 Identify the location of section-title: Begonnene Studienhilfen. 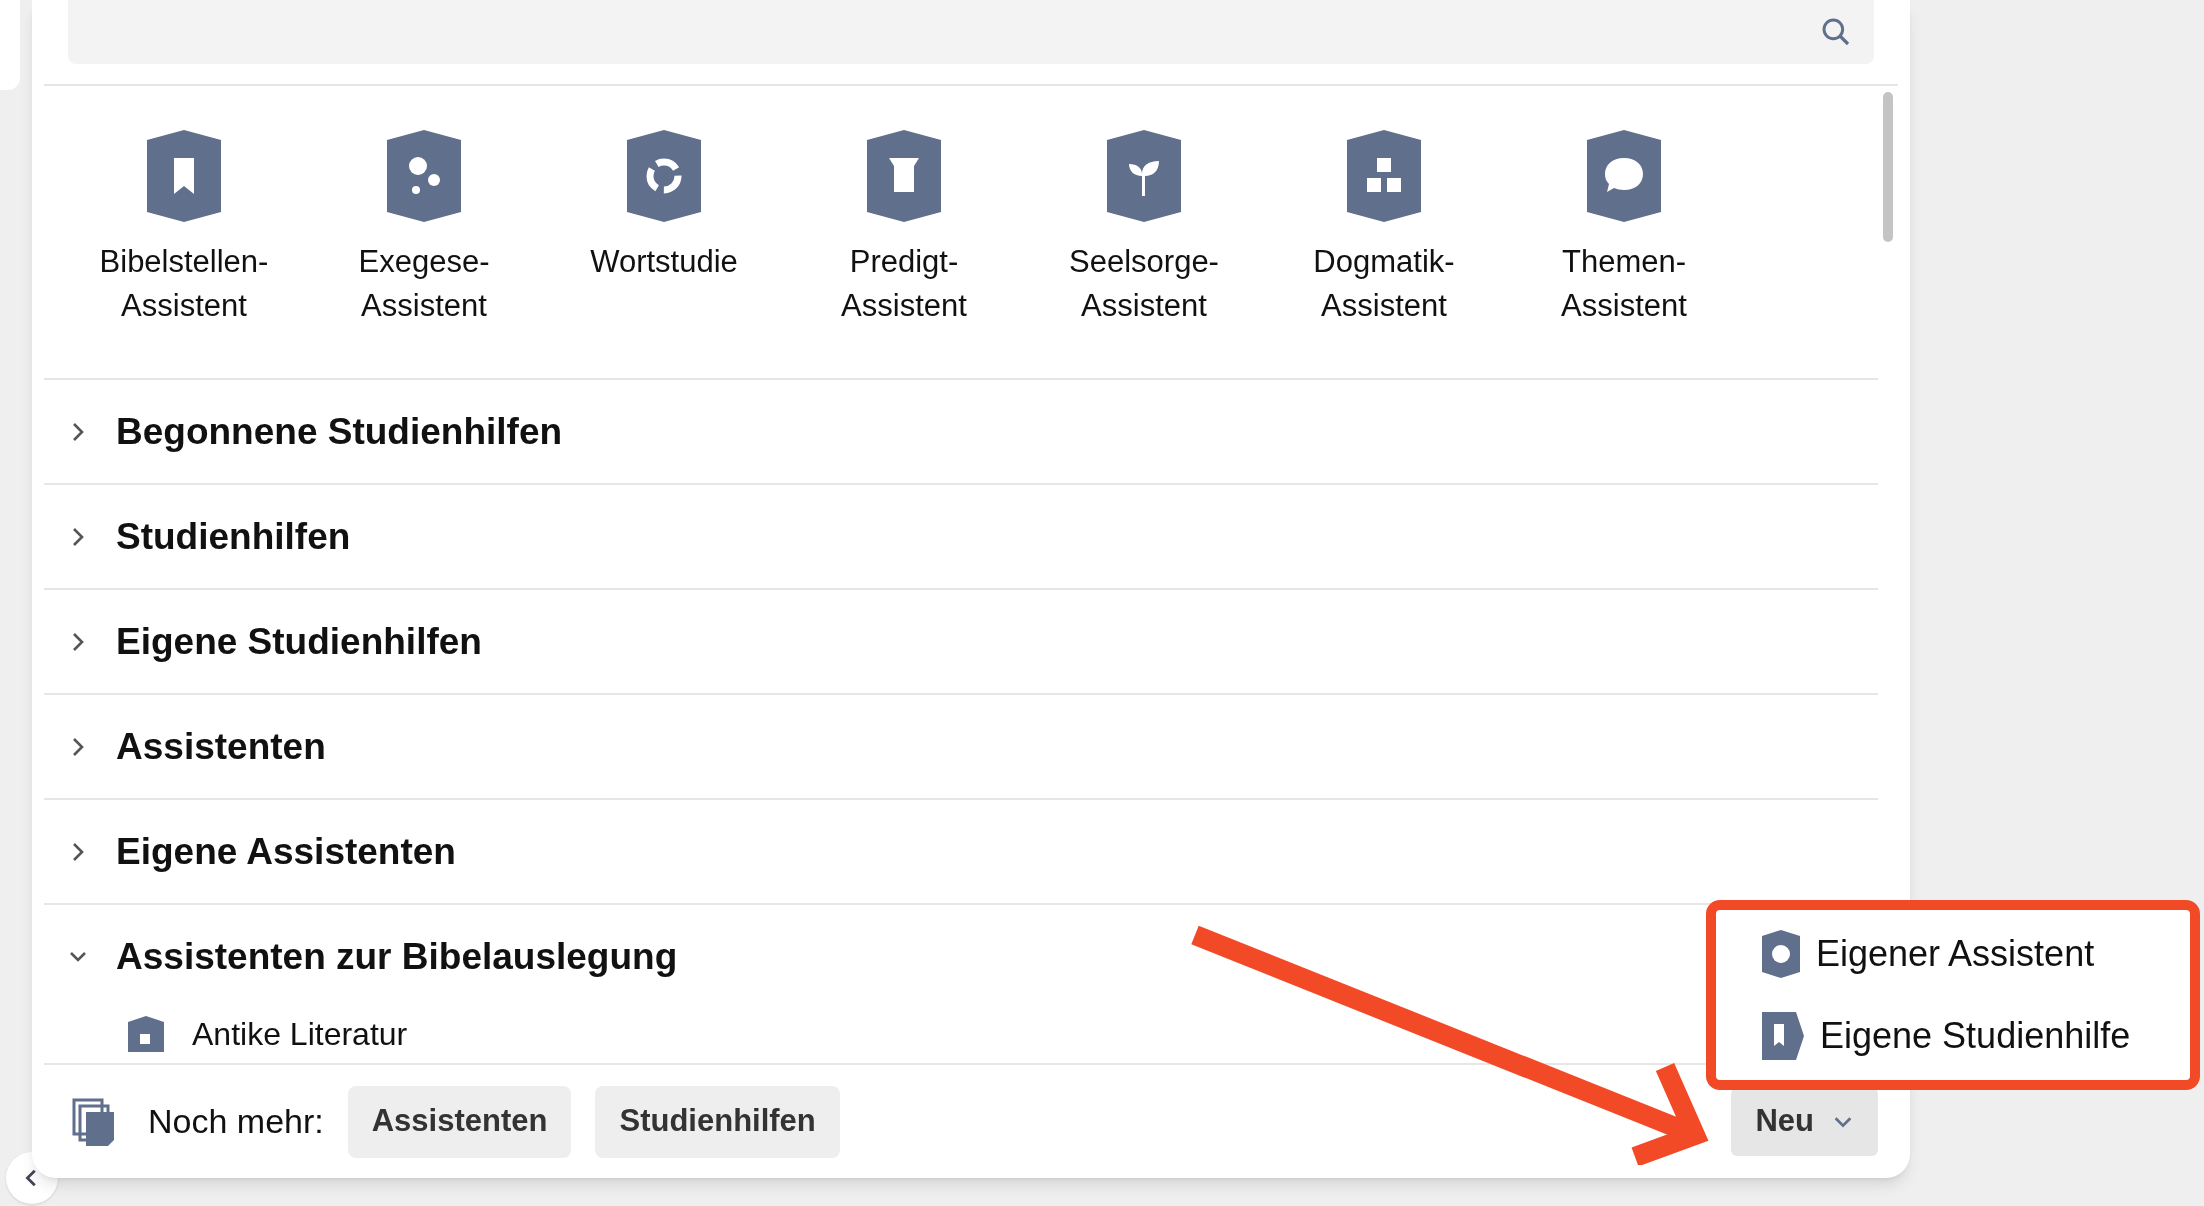
(339, 431).